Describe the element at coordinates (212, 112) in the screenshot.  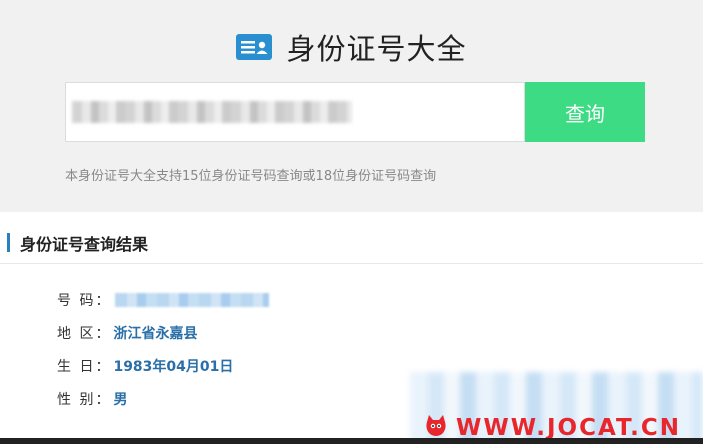
I see `redacted-id-number` at that location.